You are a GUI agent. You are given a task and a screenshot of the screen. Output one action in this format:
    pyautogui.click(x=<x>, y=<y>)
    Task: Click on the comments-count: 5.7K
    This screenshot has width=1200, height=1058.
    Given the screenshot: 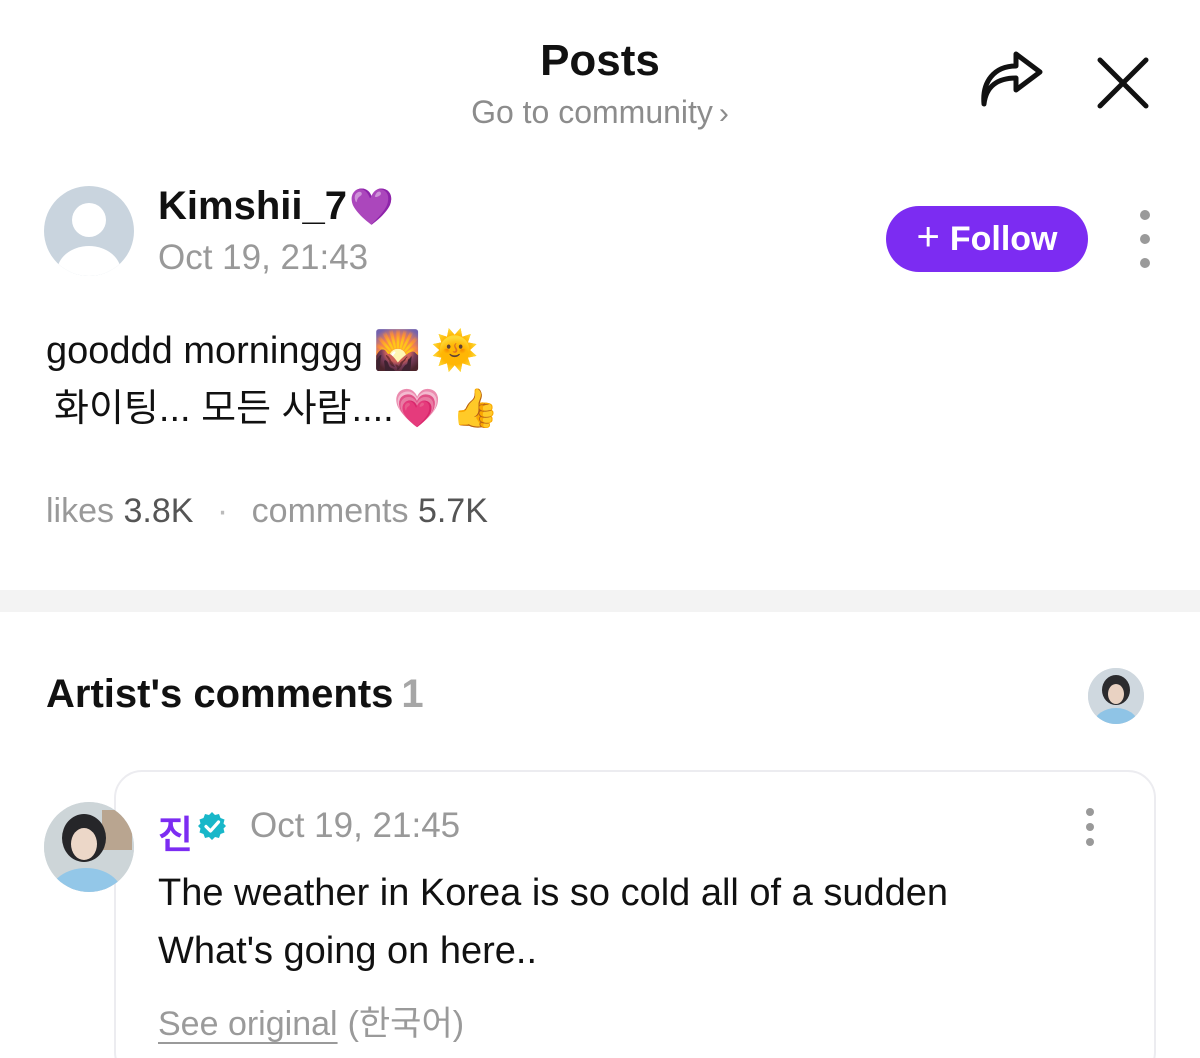 What is the action you would take?
    pyautogui.click(x=452, y=511)
    